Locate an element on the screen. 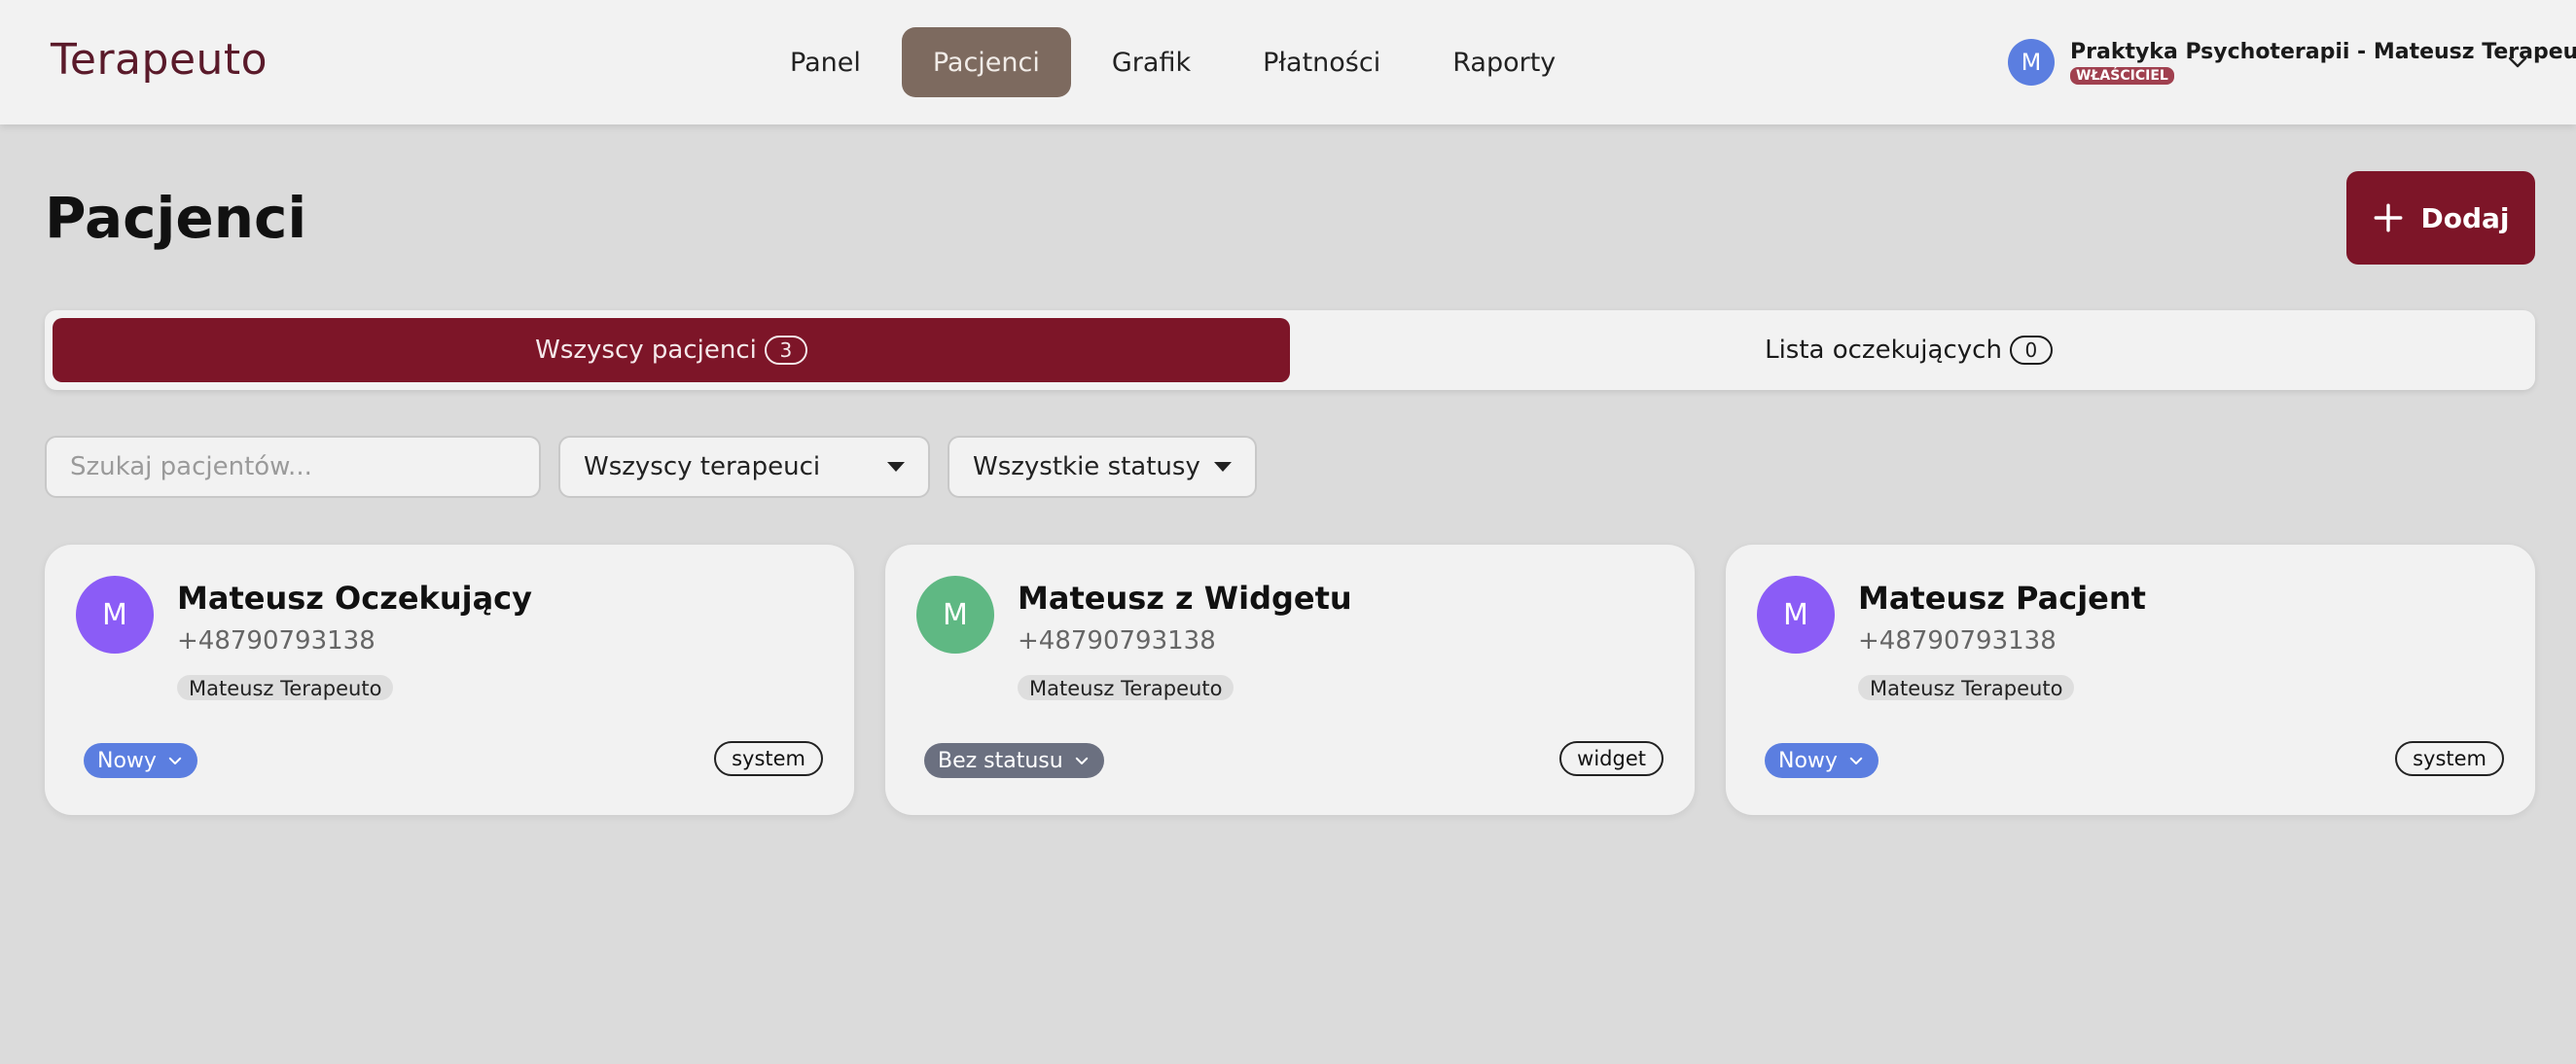 Image resolution: width=2576 pixels, height=1064 pixels. patient-name: Mateusz Oczekujący is located at coordinates (354, 598).